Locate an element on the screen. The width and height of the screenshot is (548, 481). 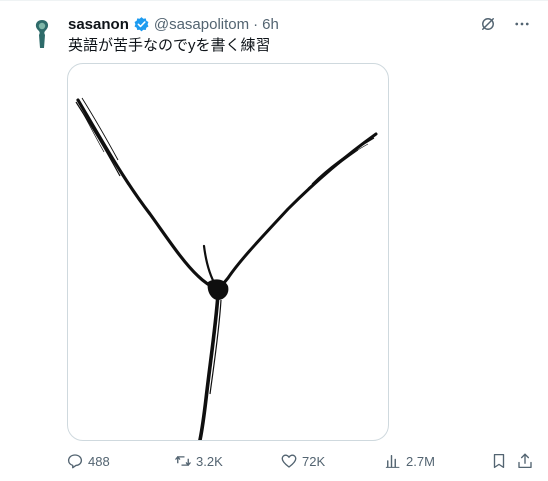
like-count: 72K is located at coordinates (314, 461).